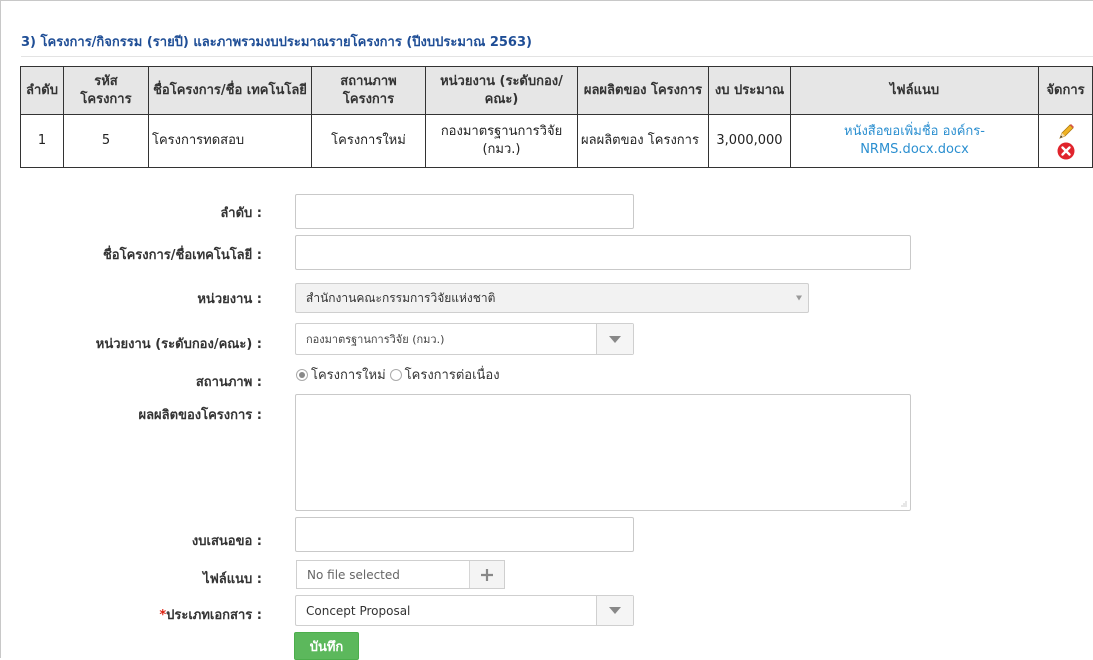 The height and width of the screenshot is (660, 1093). What do you see at coordinates (368, 90) in the screenshot?
I see `col-header-status: สถานภาพ โครงการ` at bounding box center [368, 90].